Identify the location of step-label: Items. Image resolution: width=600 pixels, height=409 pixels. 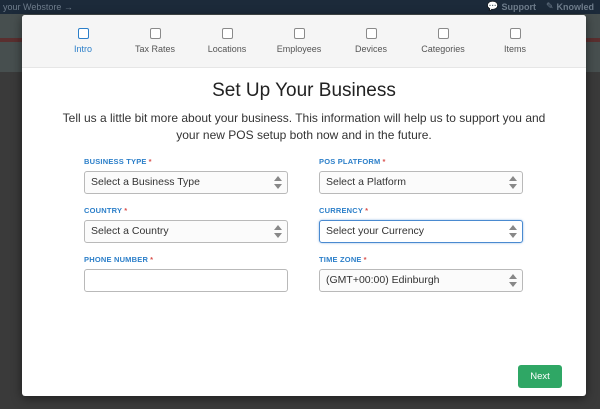
(514, 49).